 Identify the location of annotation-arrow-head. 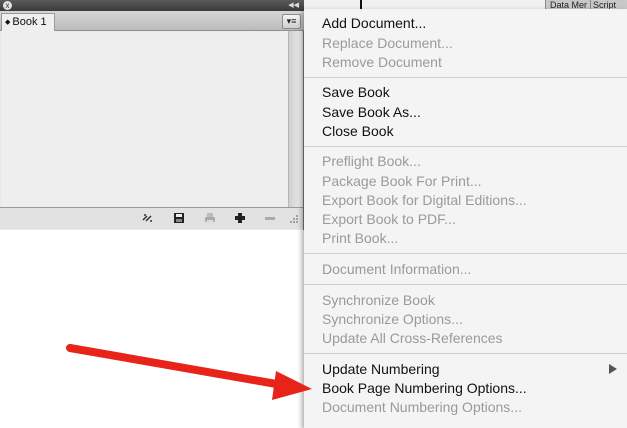
(292, 385).